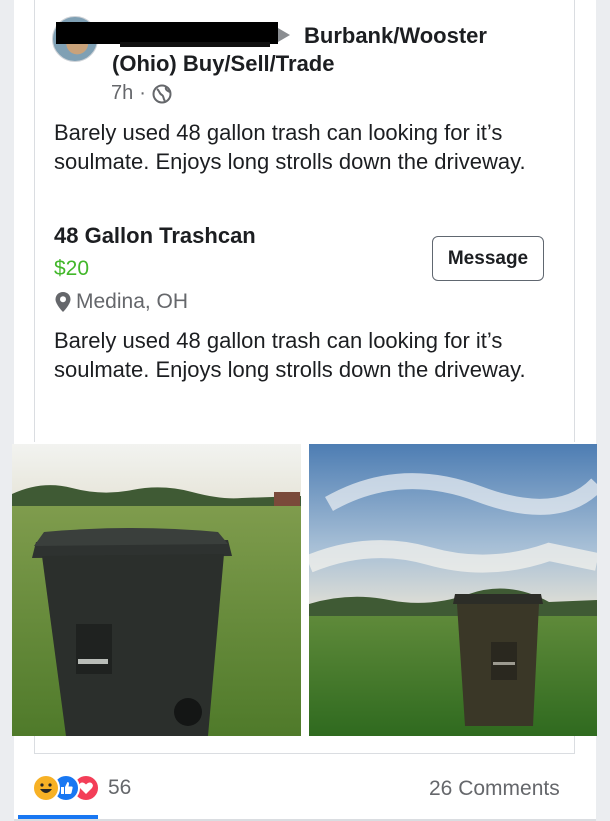 The width and height of the screenshot is (610, 821). I want to click on group-name-line1: Burbank/Wooster, so click(395, 36).